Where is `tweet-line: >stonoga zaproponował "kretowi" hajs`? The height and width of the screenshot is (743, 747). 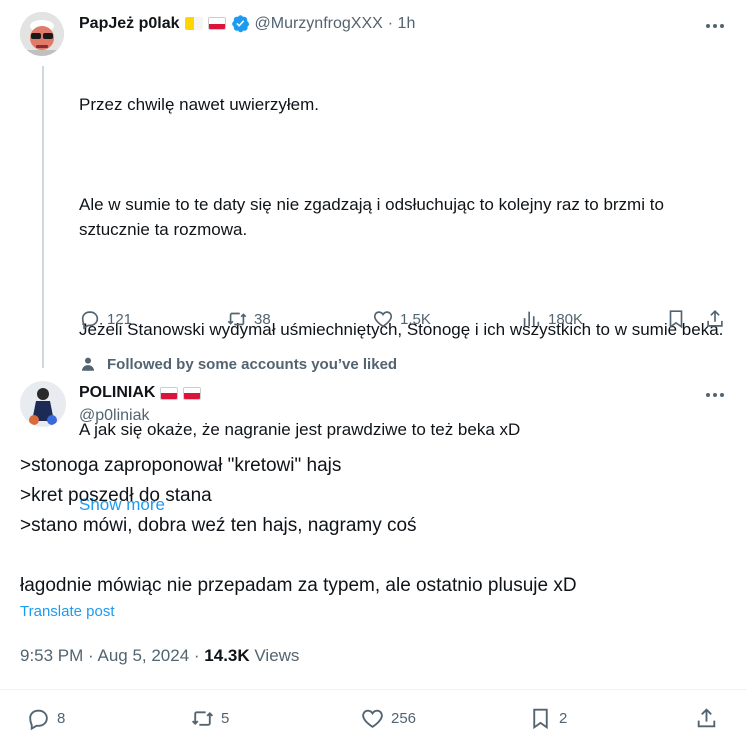
tweet-line: >stonoga zaproponował "kretowi" hajs is located at coordinates (181, 465).